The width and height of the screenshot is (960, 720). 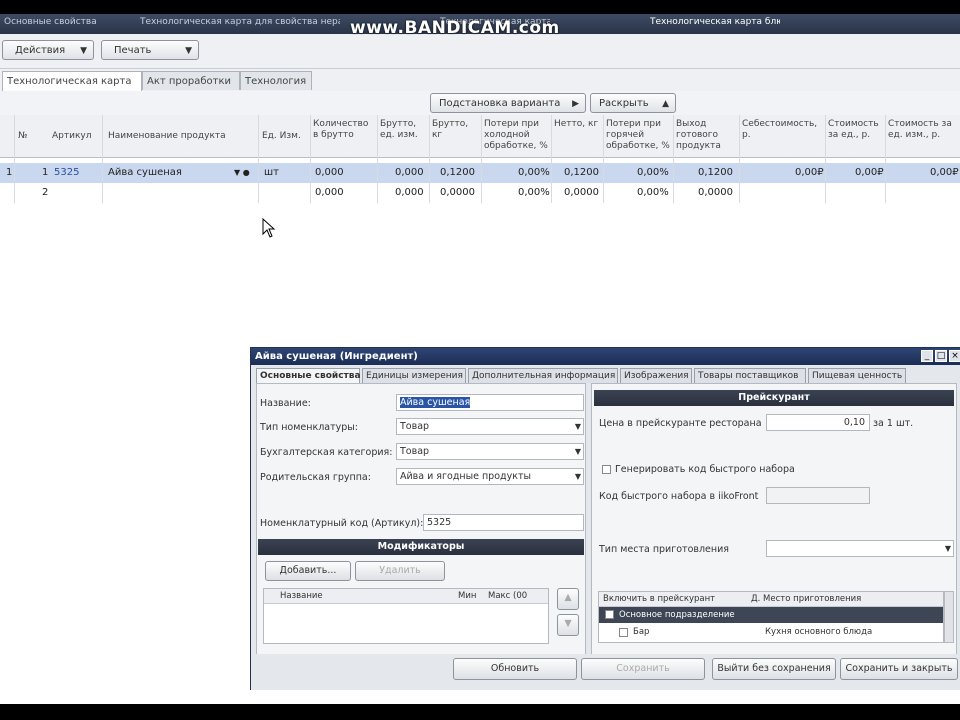 I want to click on code-input: 5325, so click(x=503, y=522).